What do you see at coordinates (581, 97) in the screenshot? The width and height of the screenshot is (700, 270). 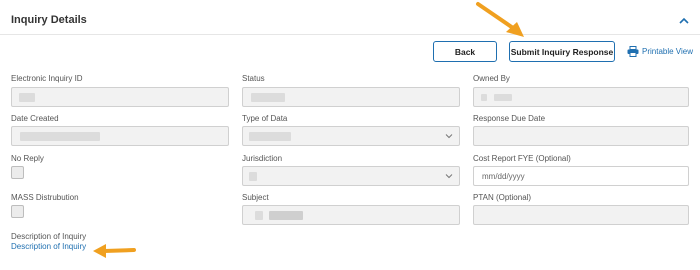 I see `owned-by-field` at bounding box center [581, 97].